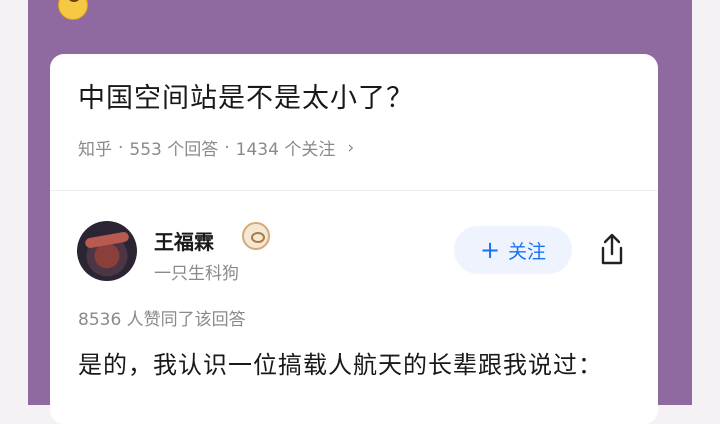 The height and width of the screenshot is (424, 720). Describe the element at coordinates (196, 274) in the screenshot. I see `author-bio: 一只生科狗` at that location.